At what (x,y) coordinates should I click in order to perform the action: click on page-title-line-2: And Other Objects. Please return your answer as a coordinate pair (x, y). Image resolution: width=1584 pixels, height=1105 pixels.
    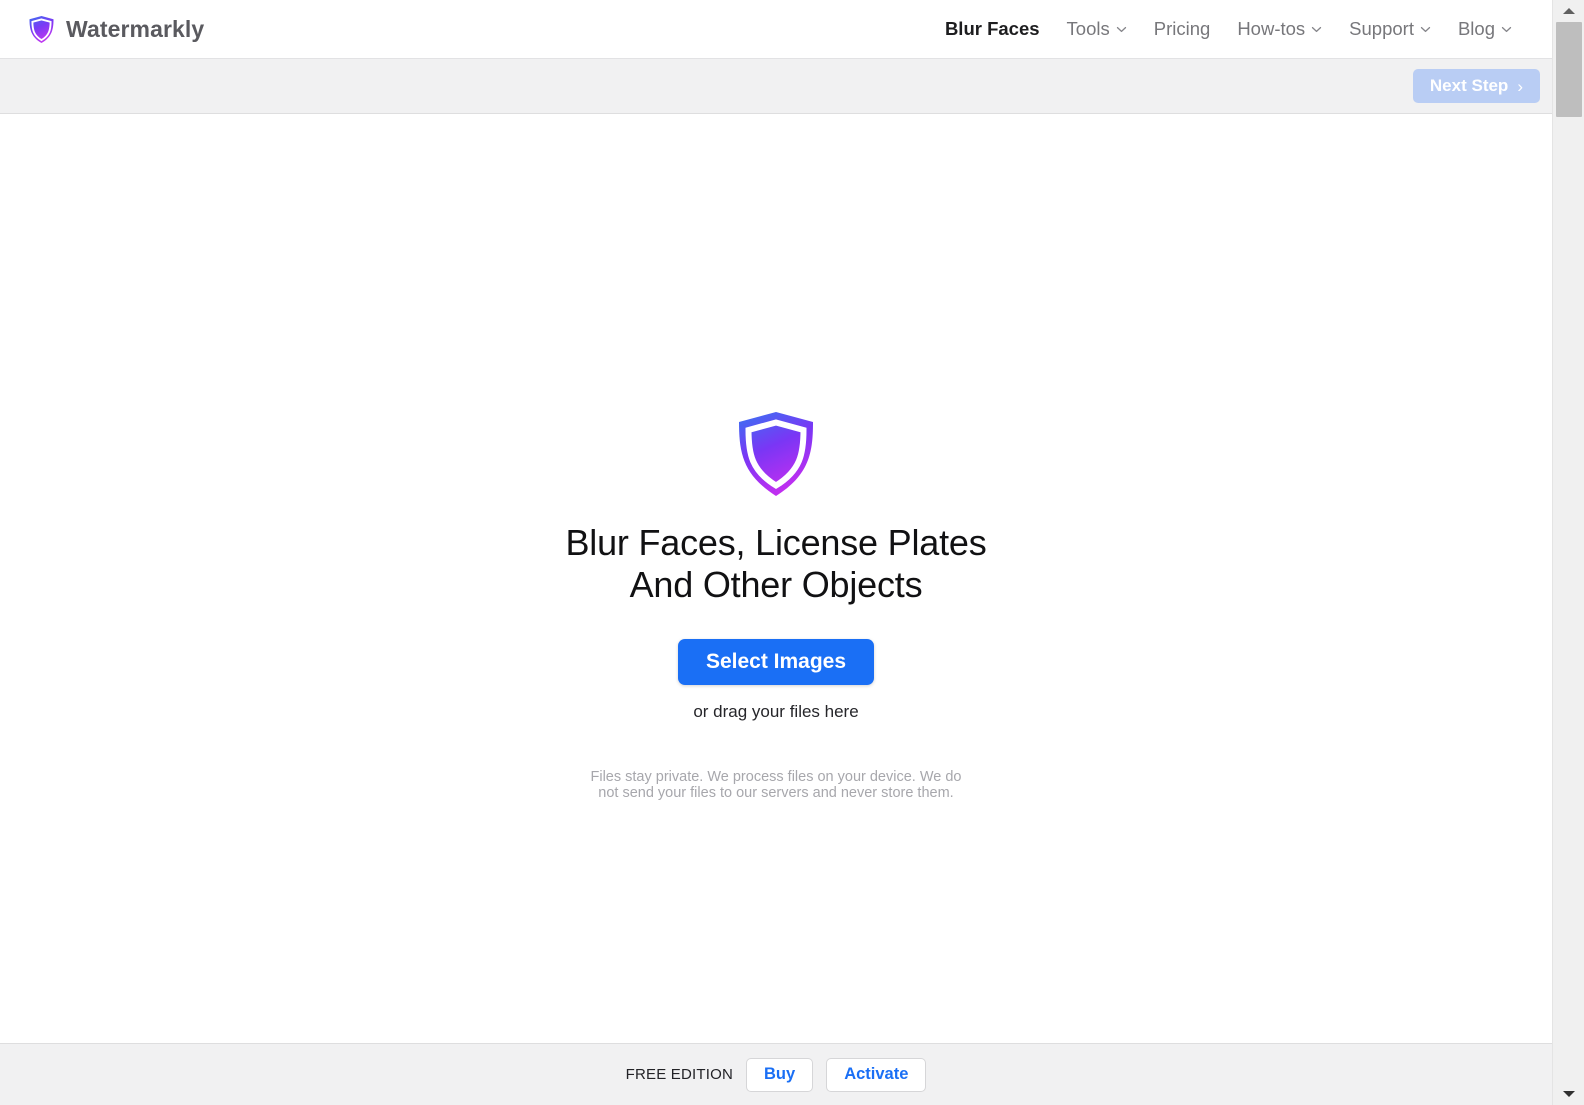
    Looking at the image, I should click on (776, 584).